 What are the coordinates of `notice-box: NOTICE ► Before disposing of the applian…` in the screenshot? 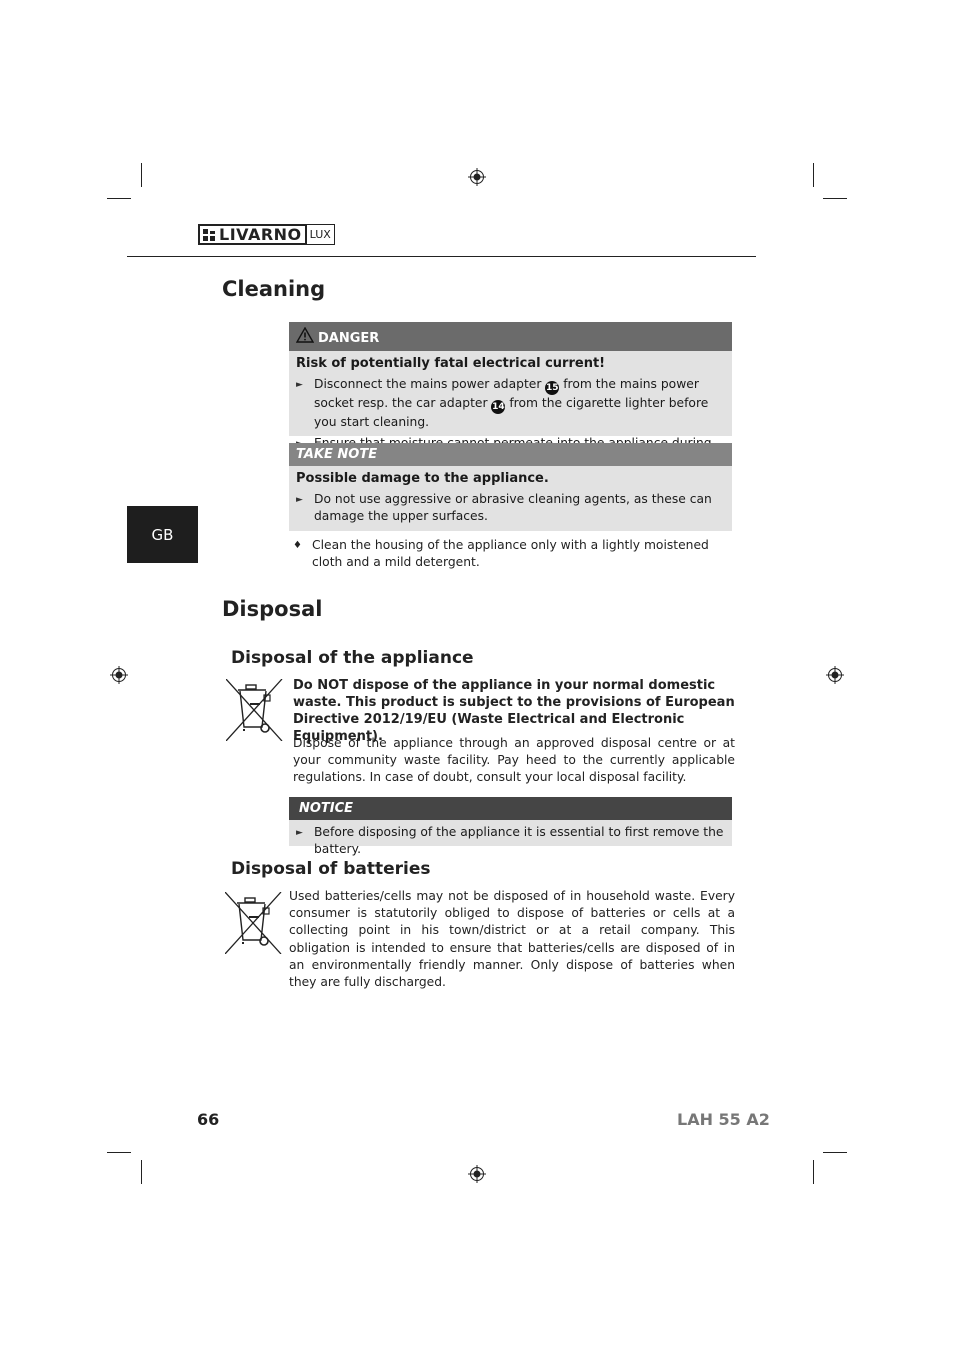 It's located at (510, 826).